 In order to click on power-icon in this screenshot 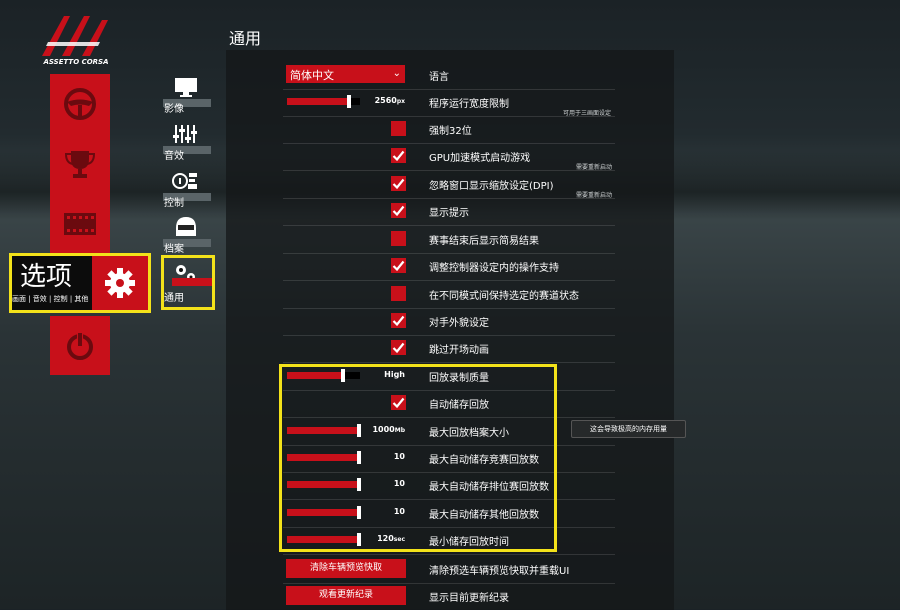, I will do `click(80, 346)`.